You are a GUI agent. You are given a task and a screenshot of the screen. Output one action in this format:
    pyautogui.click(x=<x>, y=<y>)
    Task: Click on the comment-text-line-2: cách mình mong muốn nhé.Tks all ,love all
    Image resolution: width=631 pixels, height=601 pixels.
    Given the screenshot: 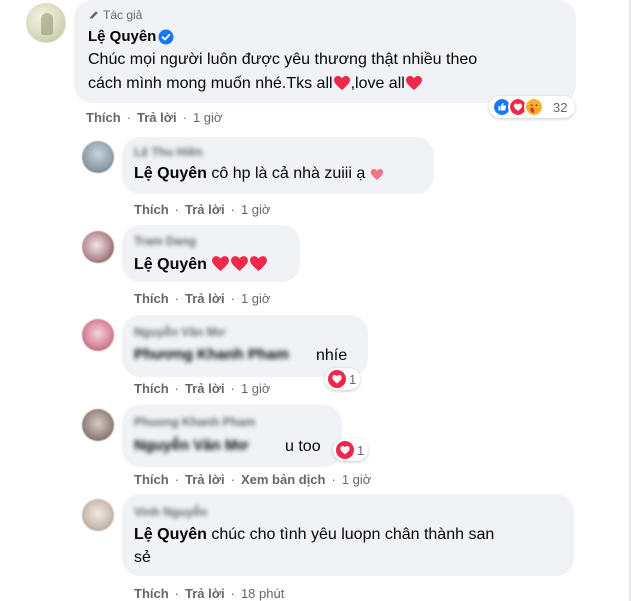 What is the action you would take?
    pyautogui.click(x=255, y=84)
    